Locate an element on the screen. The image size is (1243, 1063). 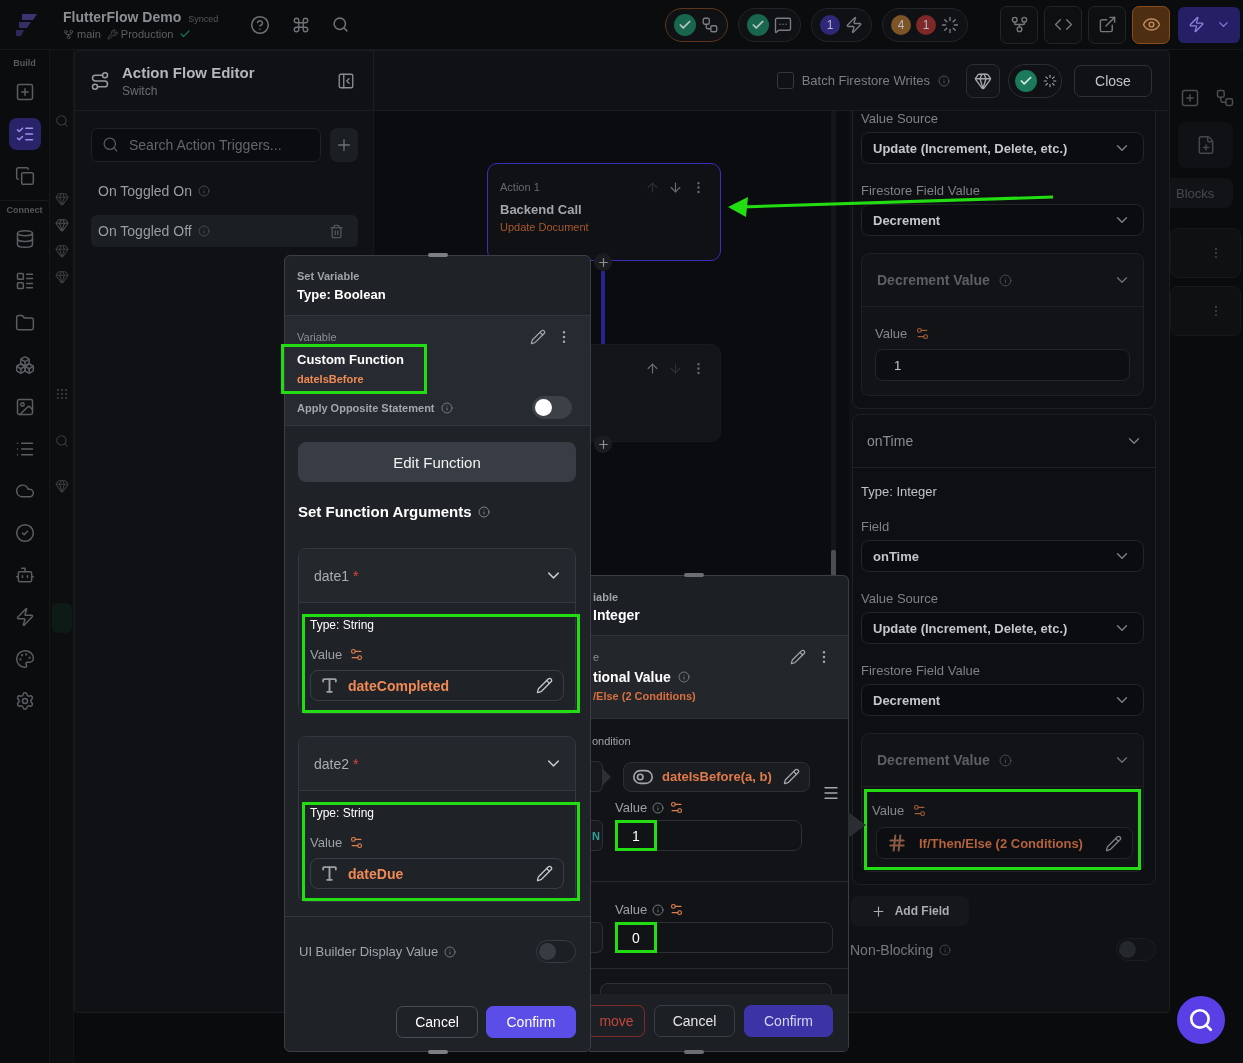
checkbox-label: Batch Firestore Writes is located at coordinates (865, 80).